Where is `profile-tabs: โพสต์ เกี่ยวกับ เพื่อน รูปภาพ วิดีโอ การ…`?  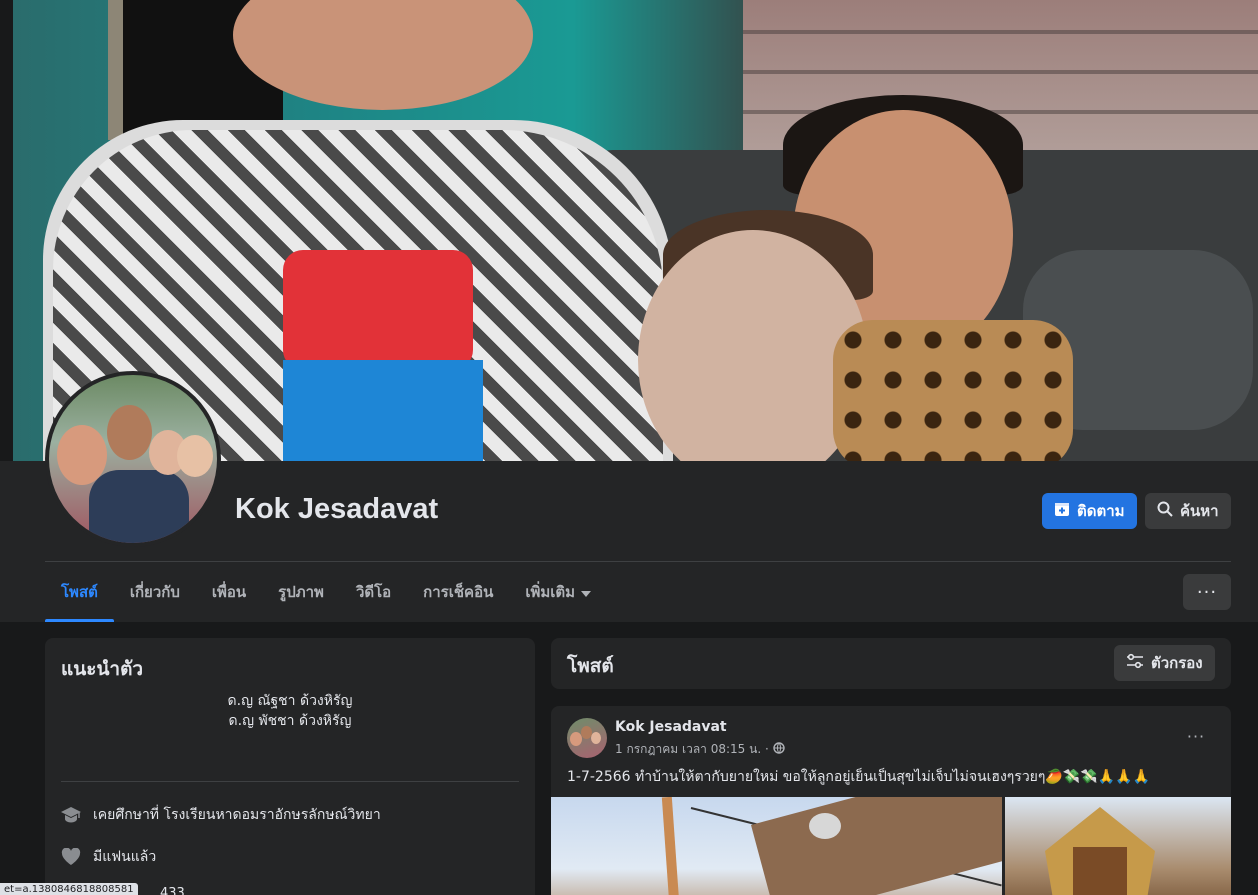 profile-tabs: โพสต์ เกี่ยวกับ เพื่อน รูปภาพ วิดีโอ การ… is located at coordinates (326, 592).